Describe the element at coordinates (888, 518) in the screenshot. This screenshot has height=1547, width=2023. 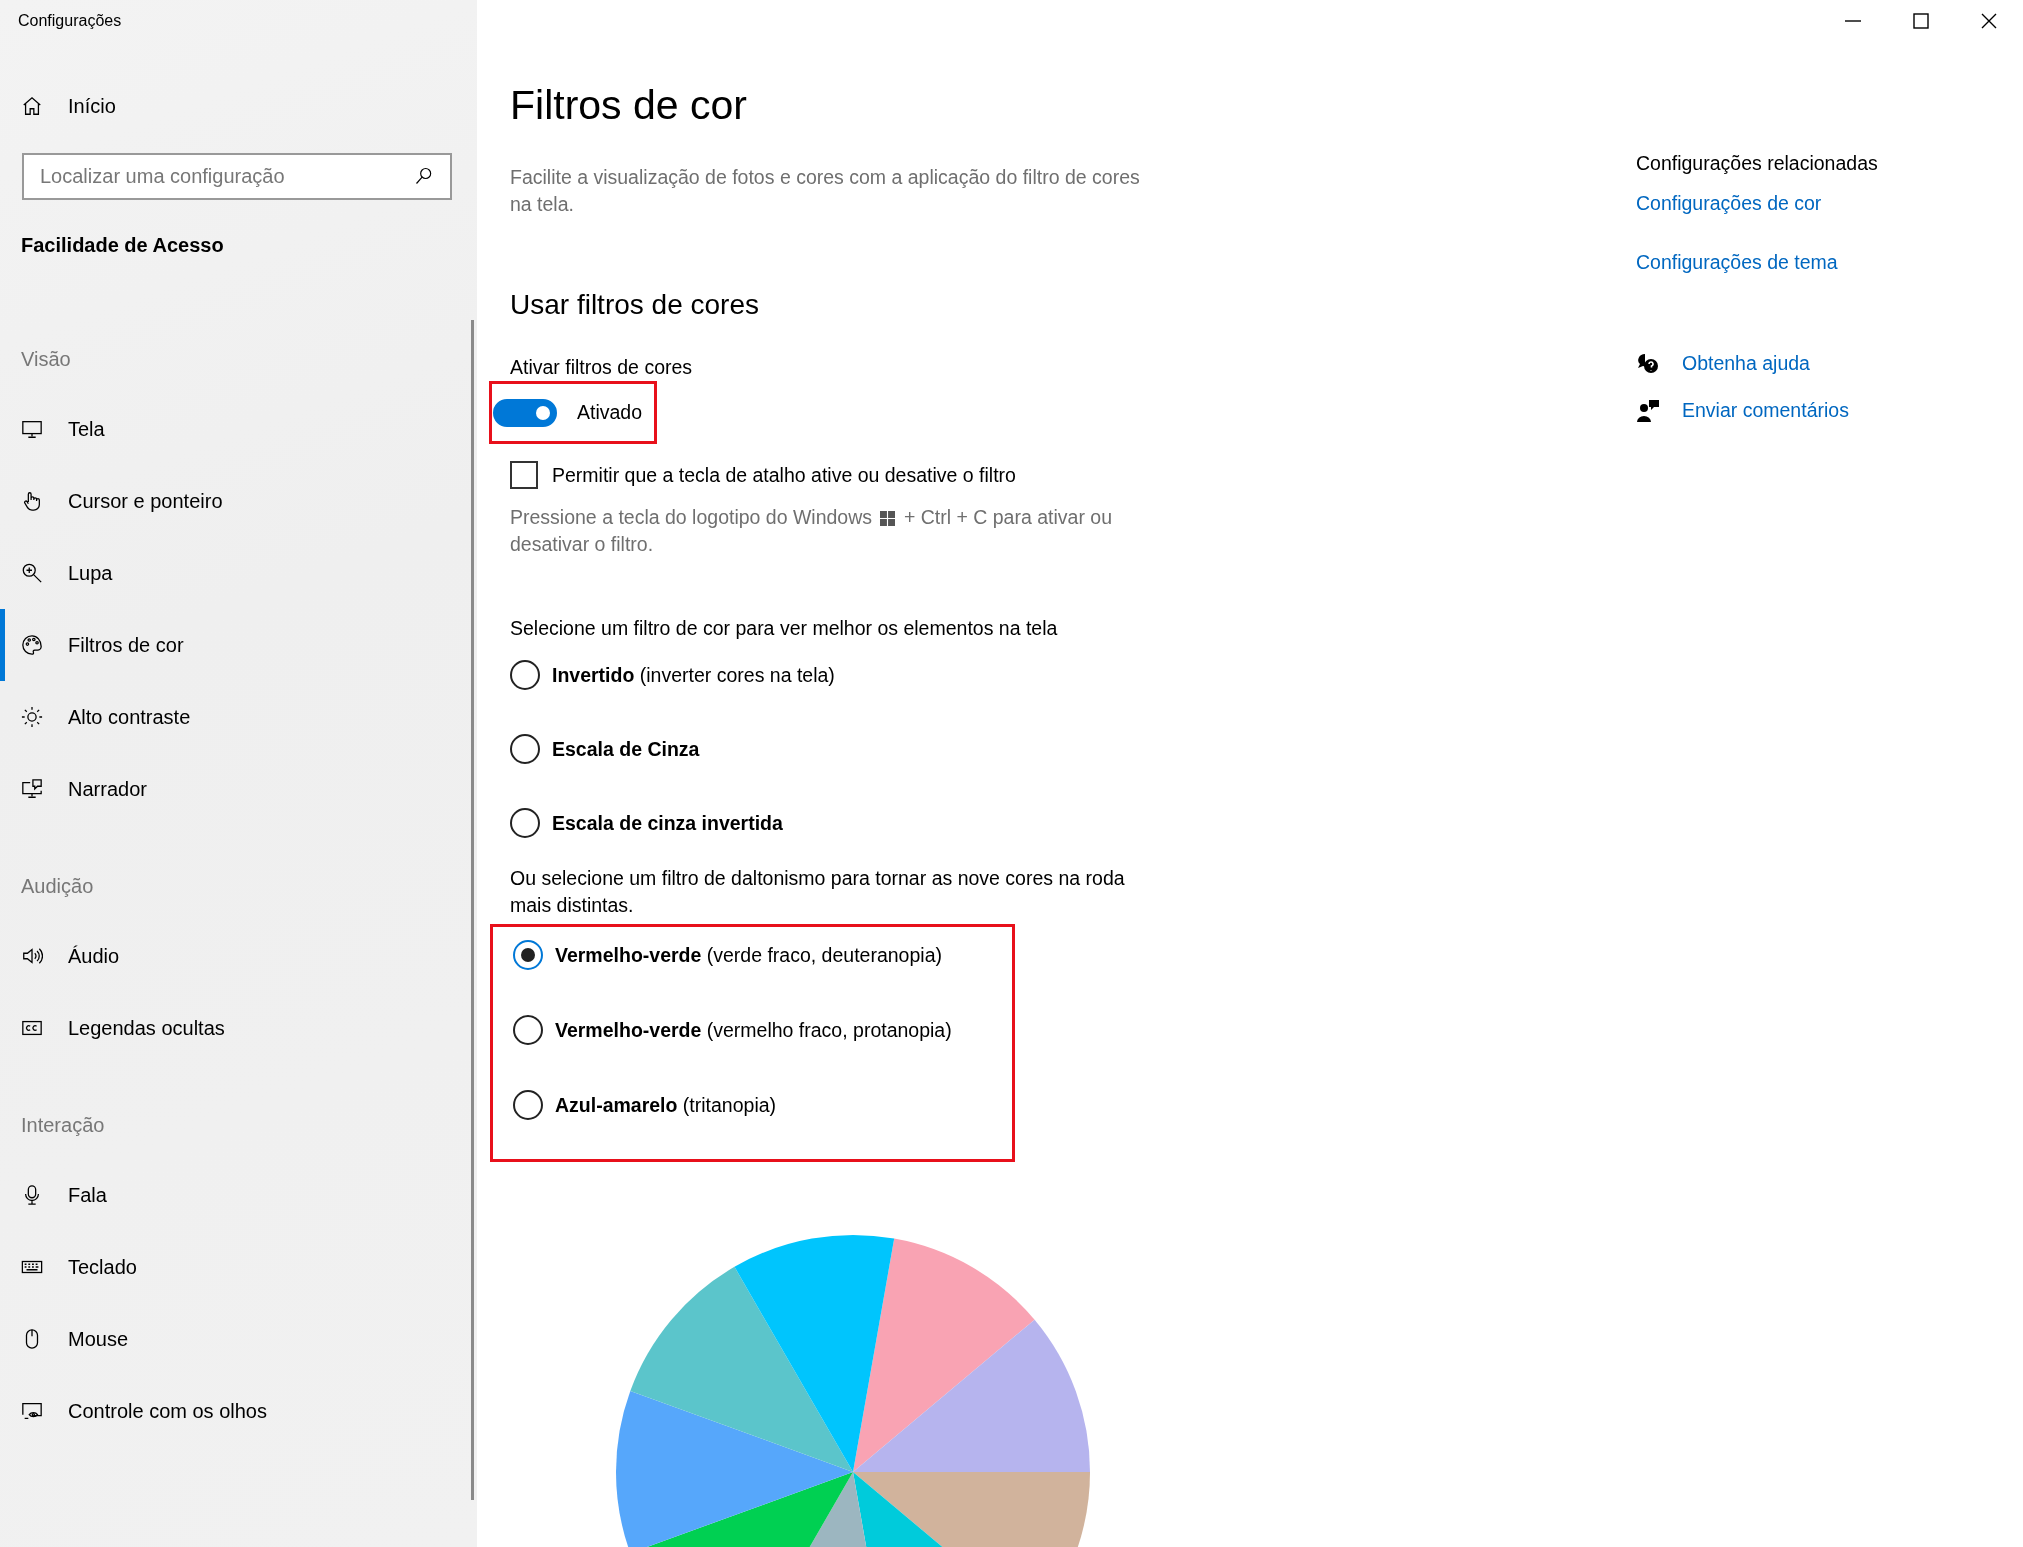
I see `windows-logo-icon` at that location.